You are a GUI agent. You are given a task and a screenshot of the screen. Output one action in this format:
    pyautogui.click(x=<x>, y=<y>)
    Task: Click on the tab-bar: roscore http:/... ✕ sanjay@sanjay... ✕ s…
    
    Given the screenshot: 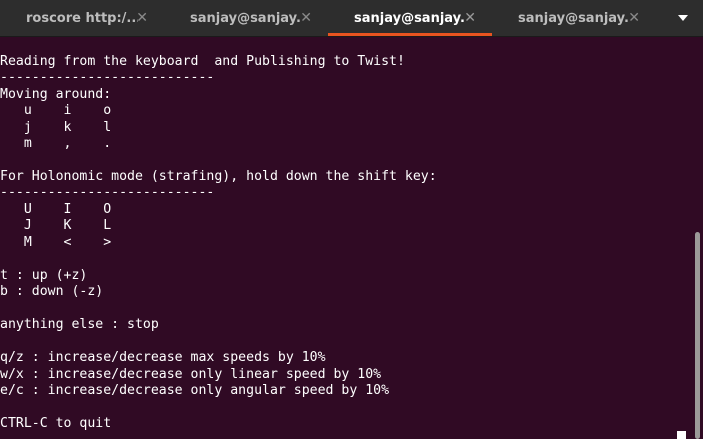 What is the action you would take?
    pyautogui.click(x=351, y=18)
    